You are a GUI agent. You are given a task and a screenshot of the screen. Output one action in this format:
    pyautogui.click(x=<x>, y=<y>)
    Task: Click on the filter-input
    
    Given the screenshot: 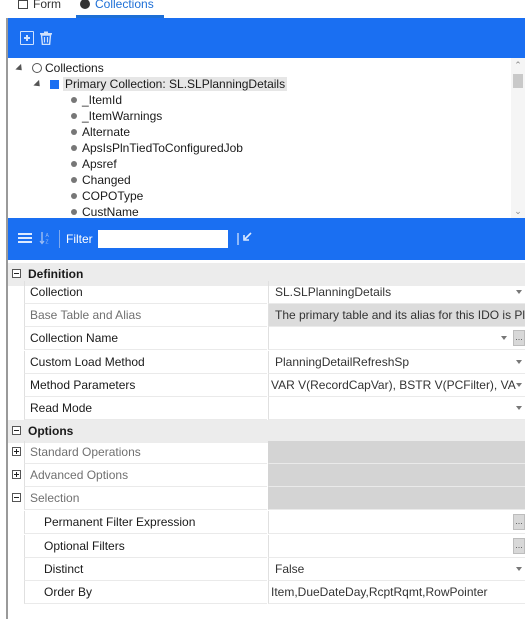 What is the action you would take?
    pyautogui.click(x=163, y=239)
    